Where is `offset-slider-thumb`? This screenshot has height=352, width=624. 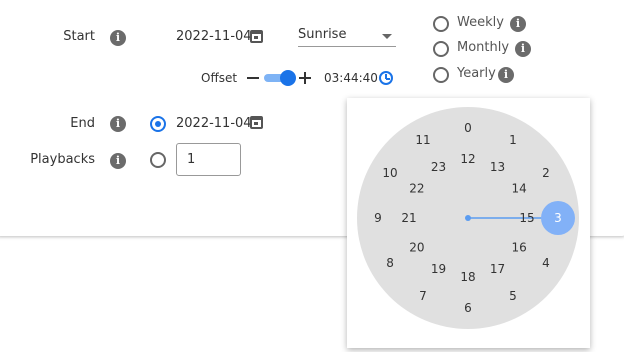 offset-slider-thumb is located at coordinates (288, 78).